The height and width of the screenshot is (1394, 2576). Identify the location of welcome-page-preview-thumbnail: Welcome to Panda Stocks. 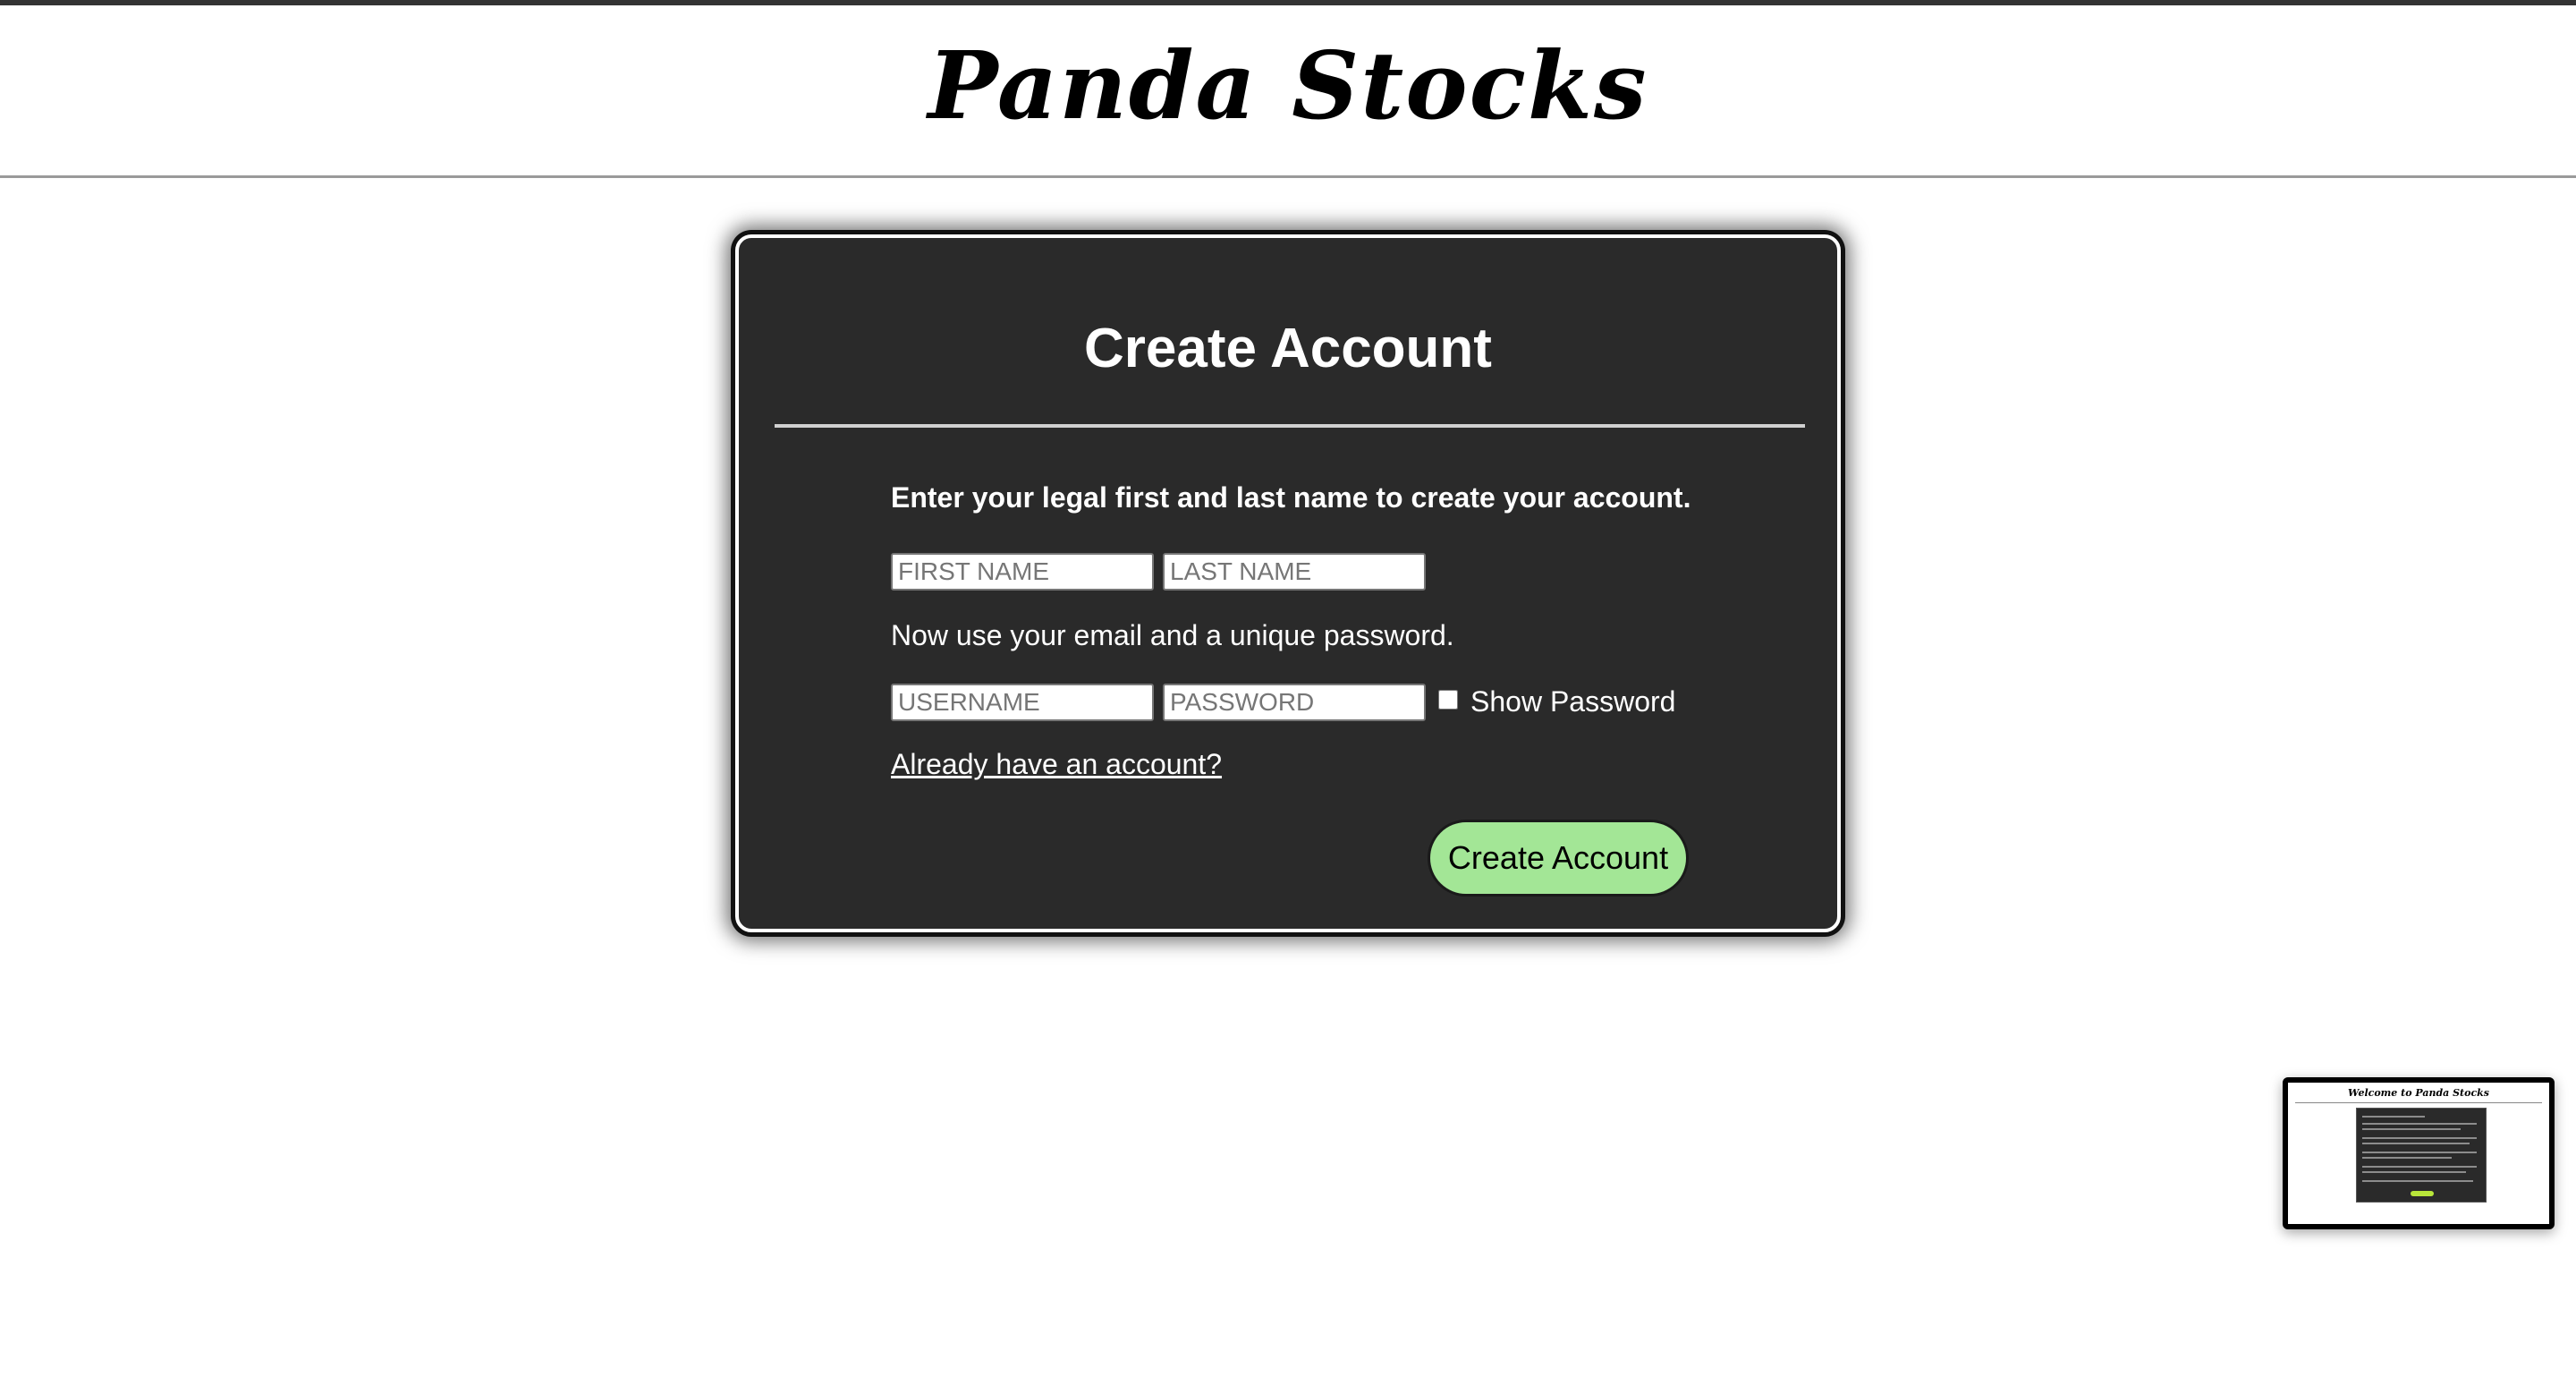
(2419, 1153).